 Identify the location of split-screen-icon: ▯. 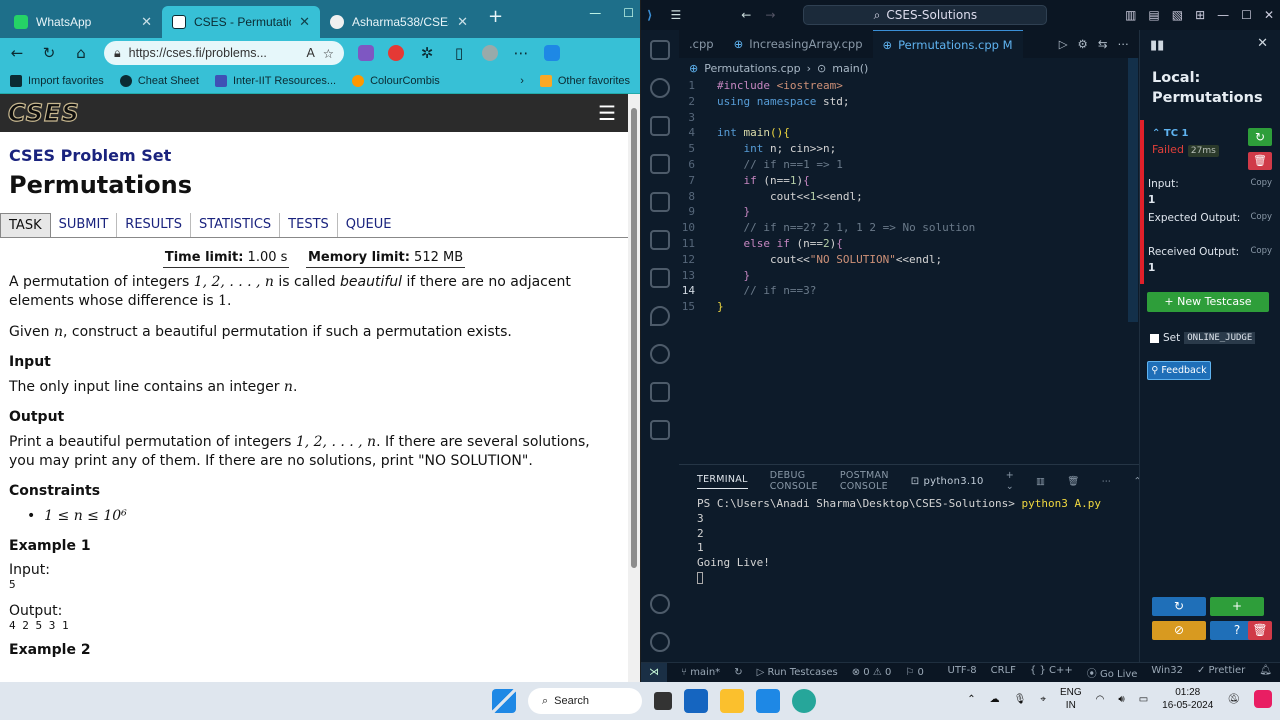
(459, 53).